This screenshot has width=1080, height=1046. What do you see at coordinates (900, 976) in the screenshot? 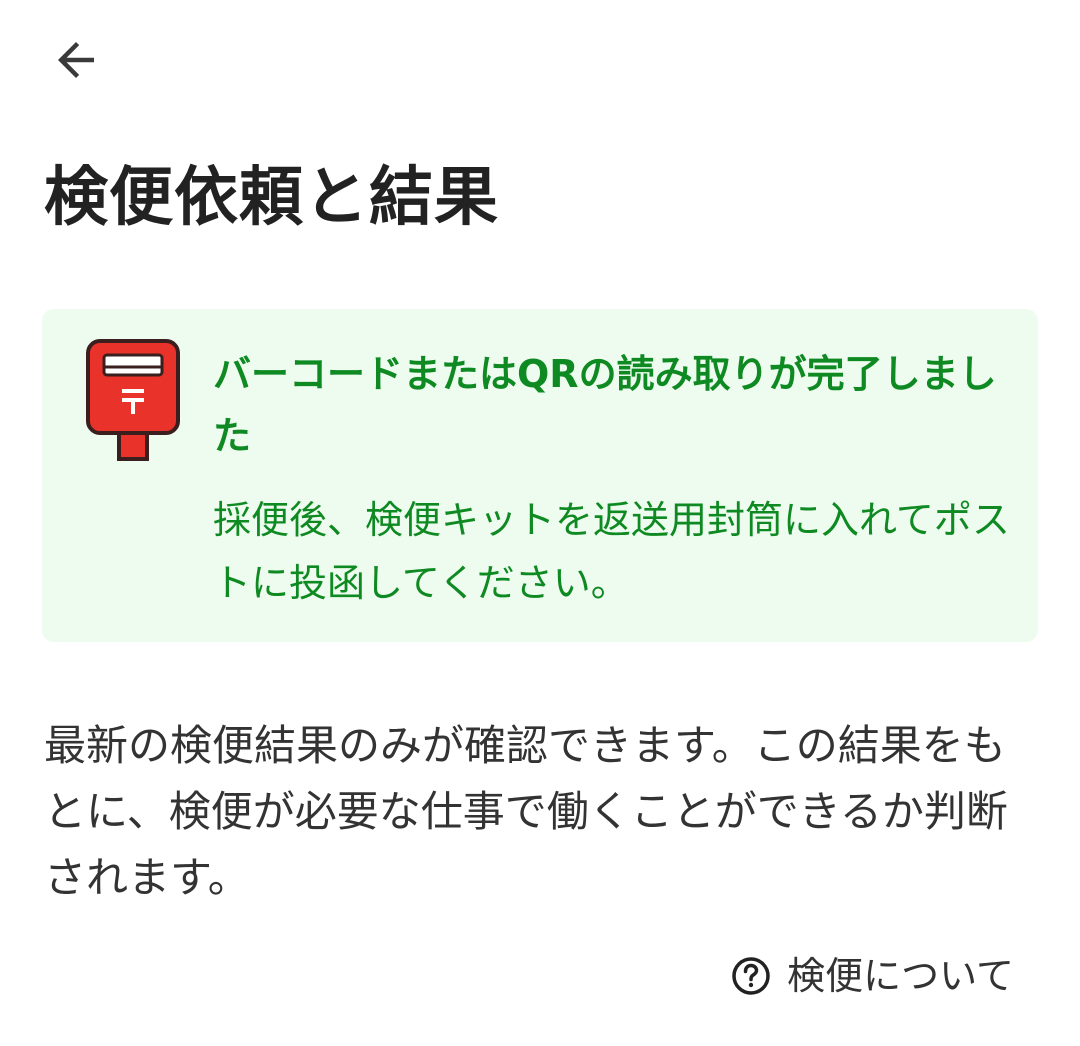
I see `help-link-label: 検便について` at bounding box center [900, 976].